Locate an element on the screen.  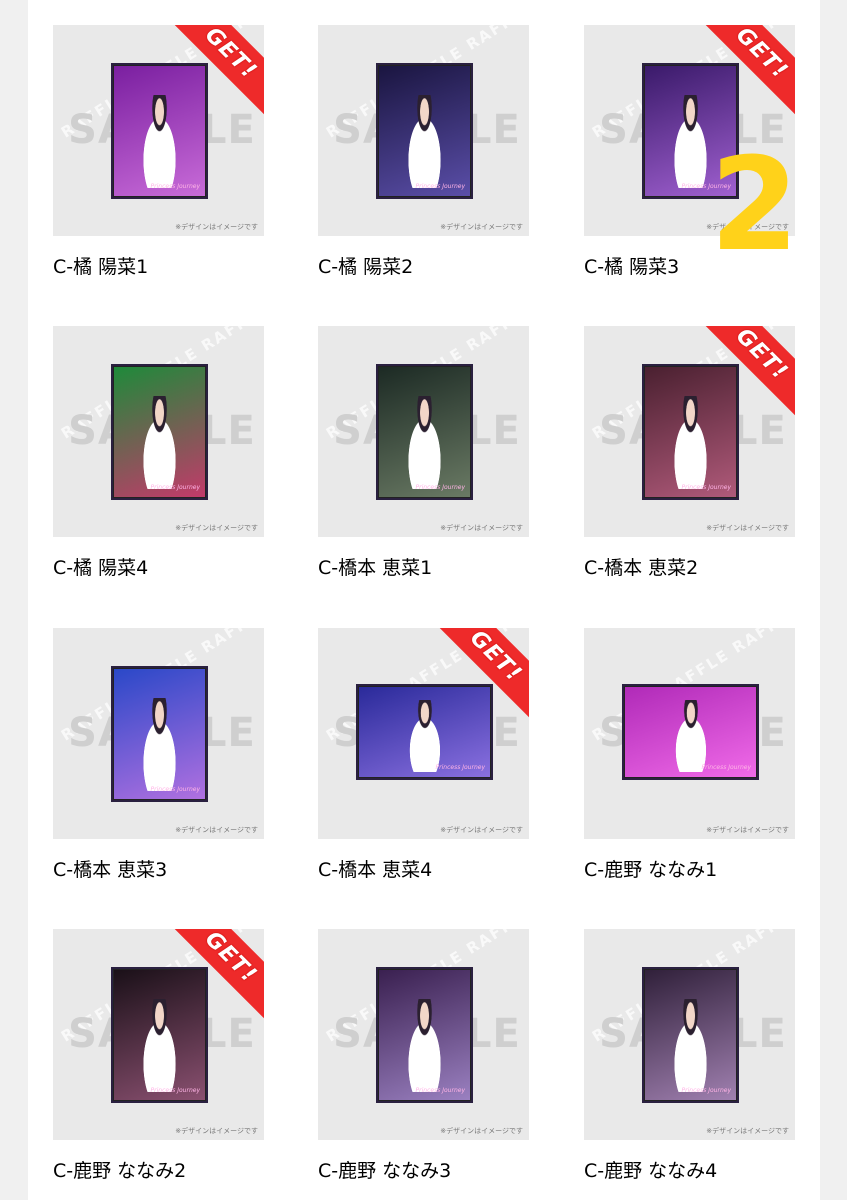
handwritten-annotation: 2 is located at coordinates (755, 205).